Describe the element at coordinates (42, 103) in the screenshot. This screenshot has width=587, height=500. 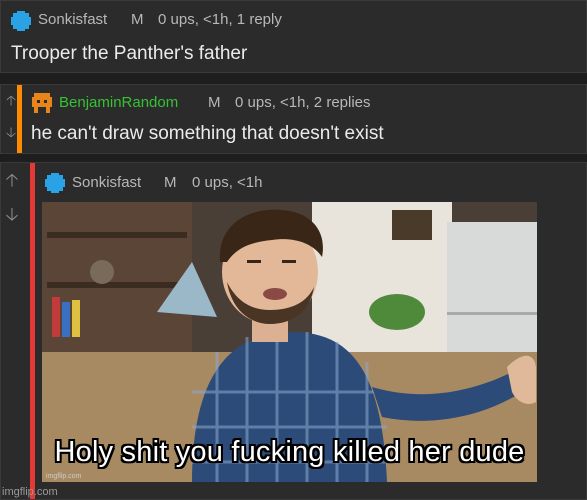
I see `avatar-benjaminrandom` at that location.